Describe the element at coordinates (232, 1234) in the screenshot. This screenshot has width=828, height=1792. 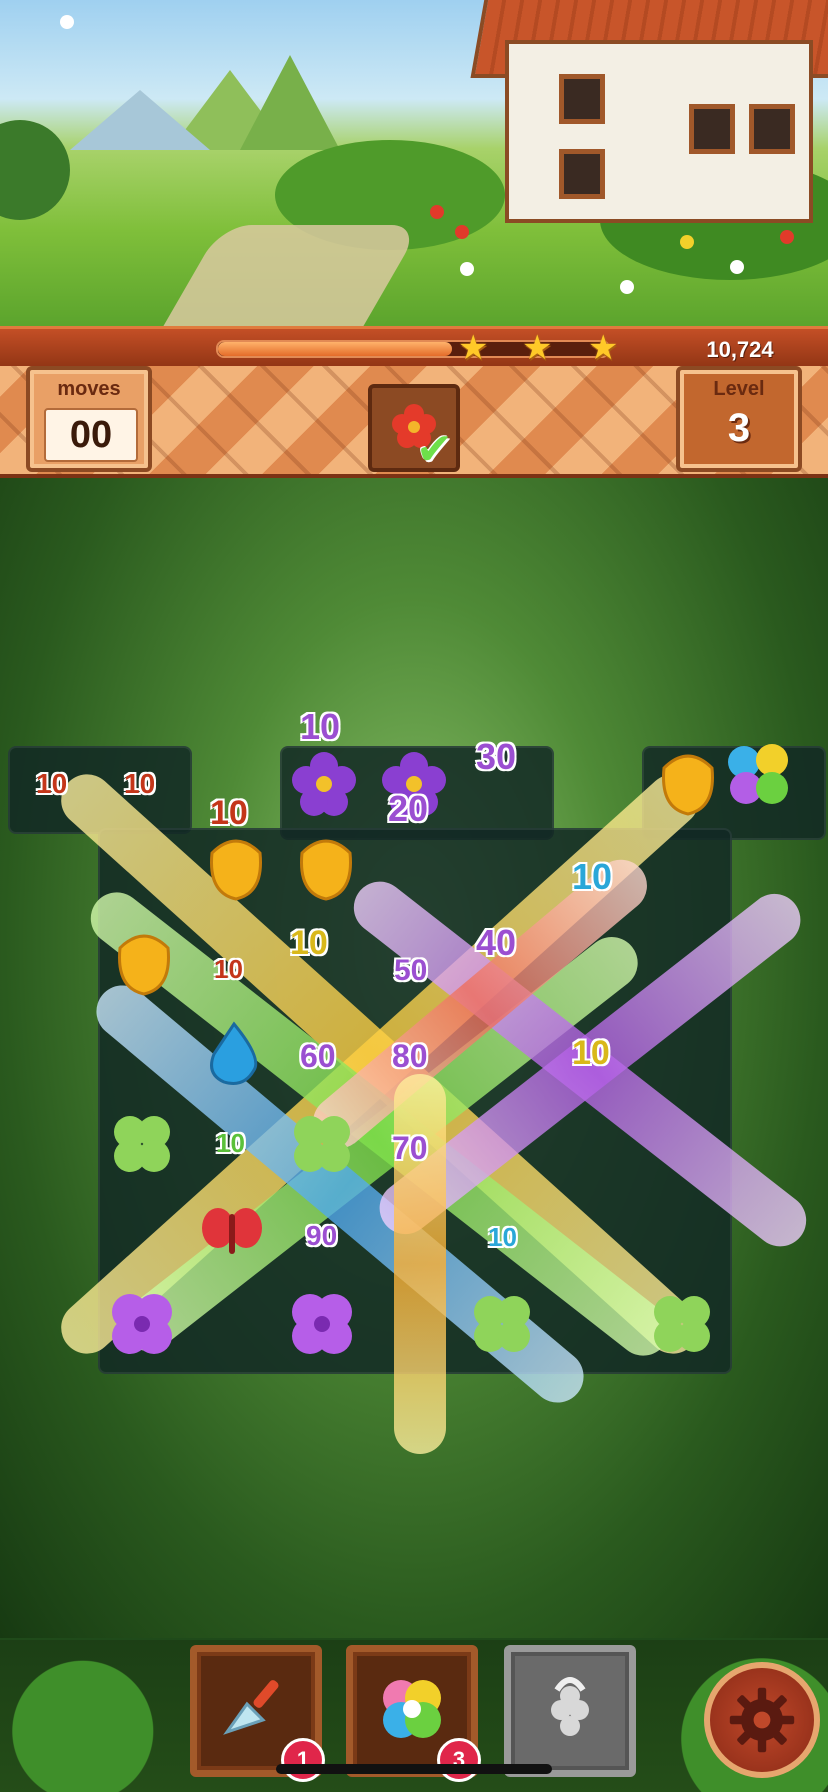
I see `red-butterfly-gem` at that location.